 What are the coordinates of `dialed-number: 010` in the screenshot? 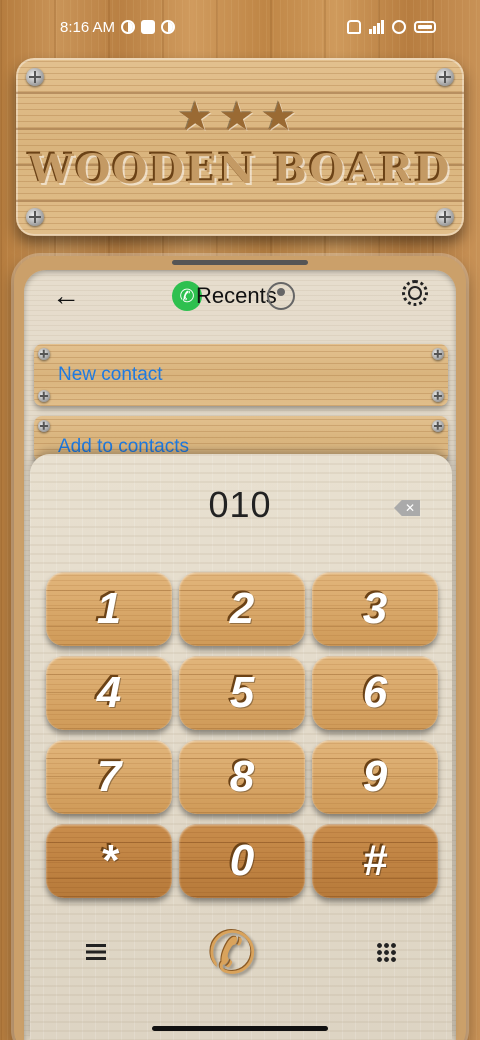 It's located at (240, 504).